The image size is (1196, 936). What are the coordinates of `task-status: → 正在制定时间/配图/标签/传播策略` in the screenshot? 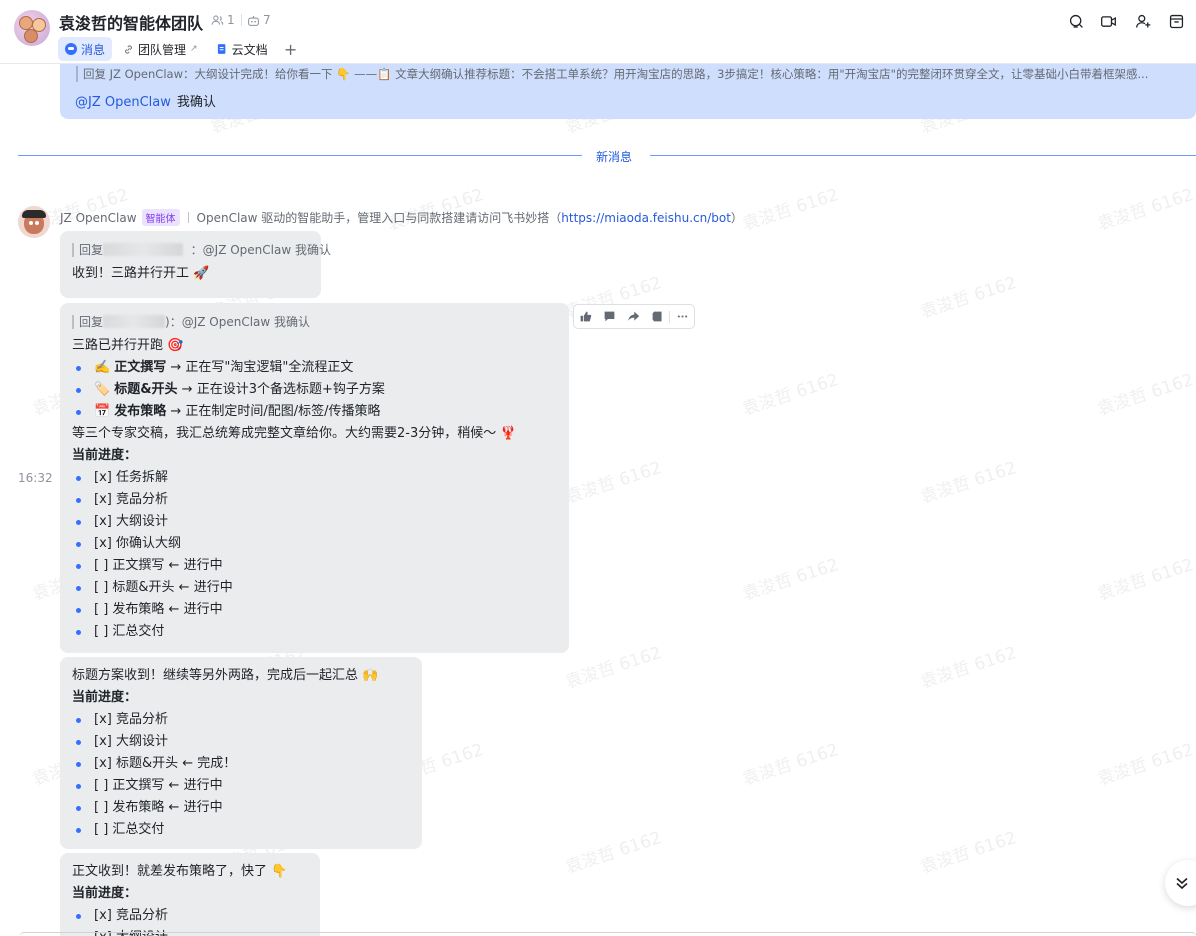 It's located at (273, 411).